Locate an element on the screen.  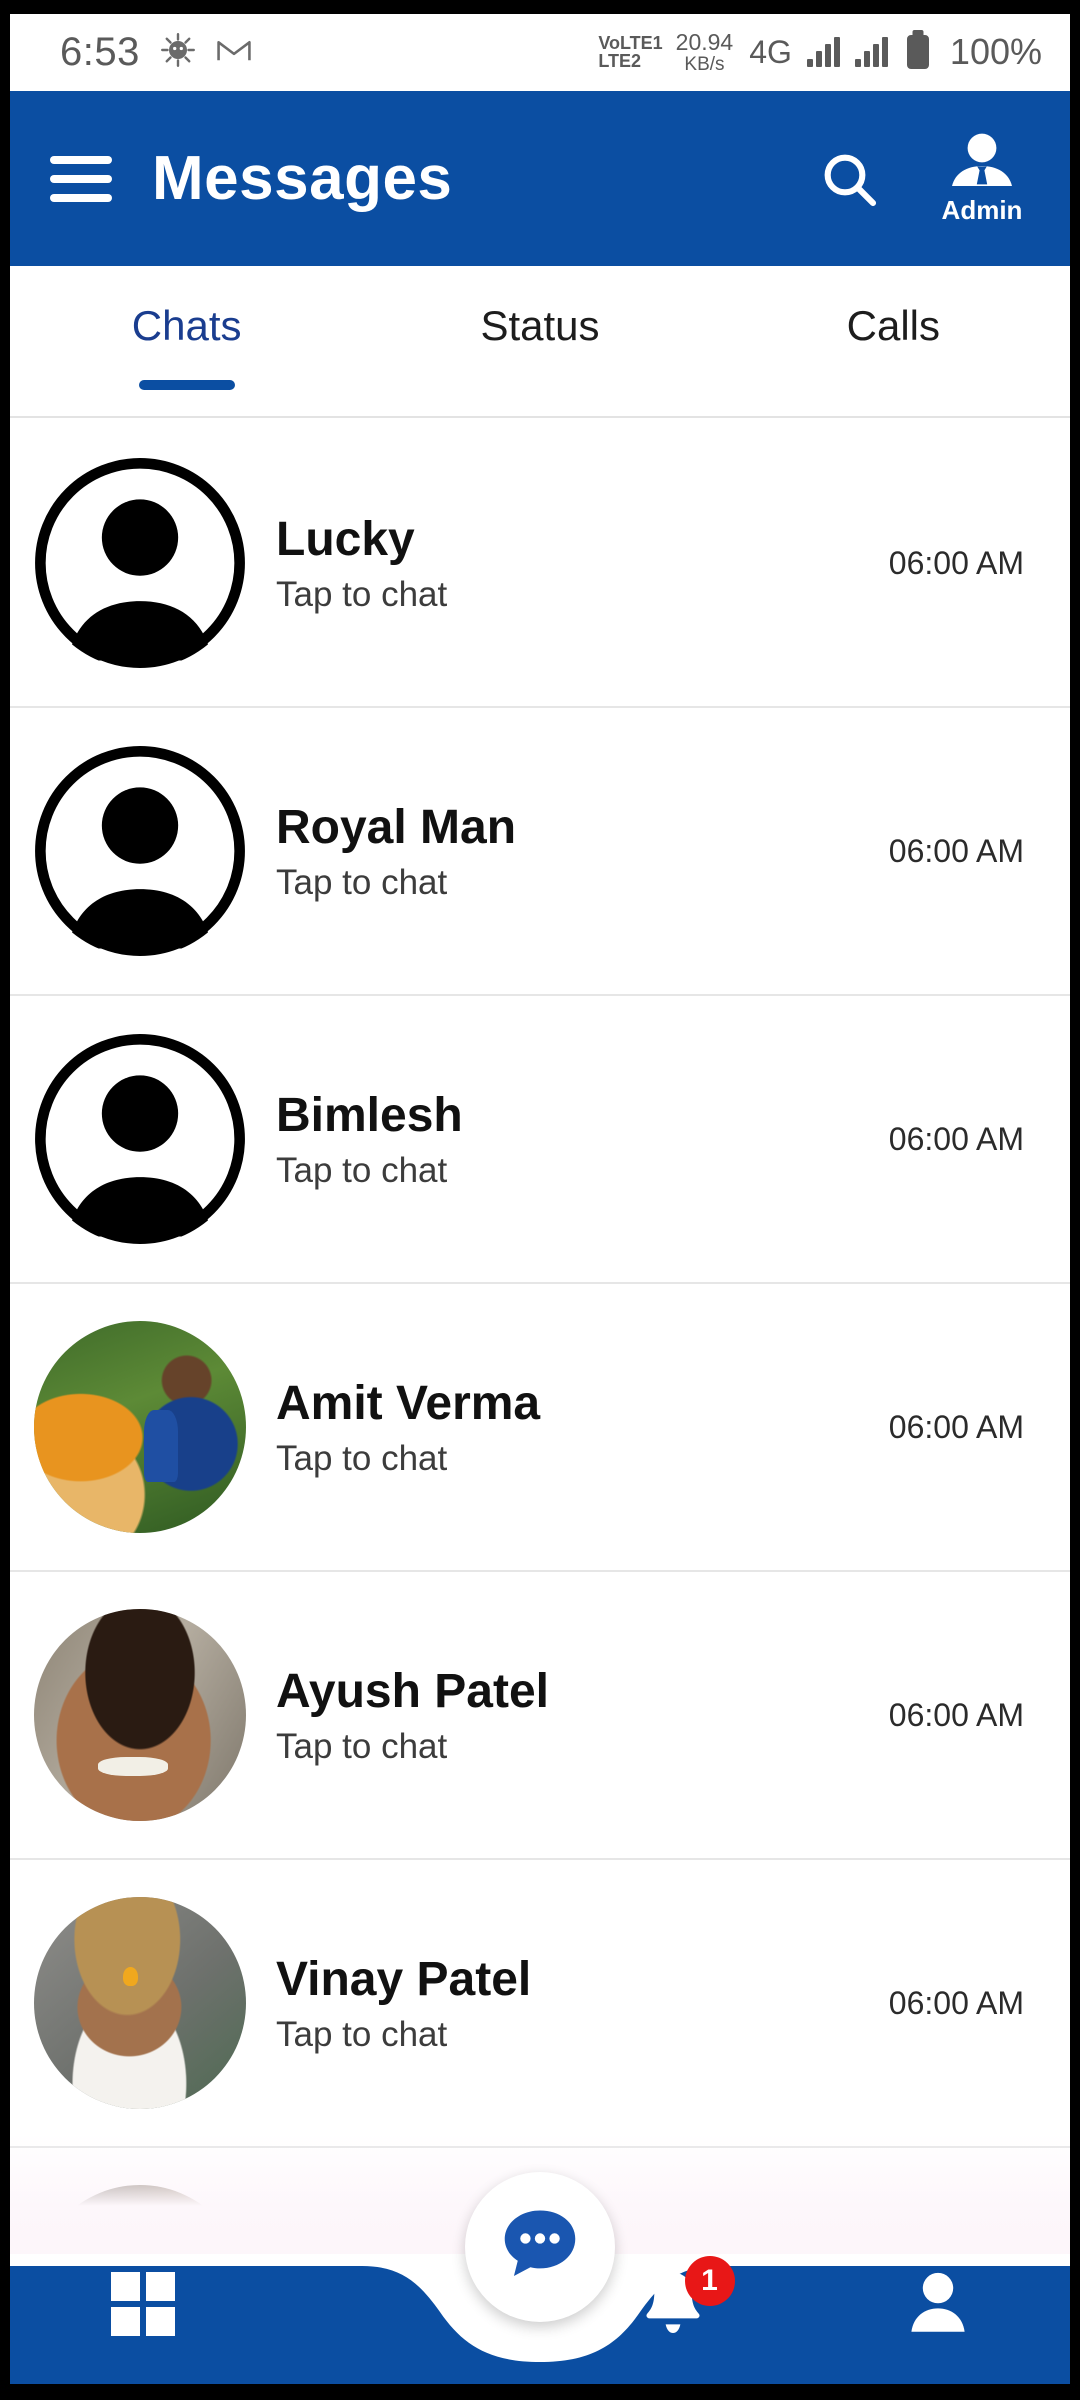
new-chat-fab is located at coordinates (540, 2247).